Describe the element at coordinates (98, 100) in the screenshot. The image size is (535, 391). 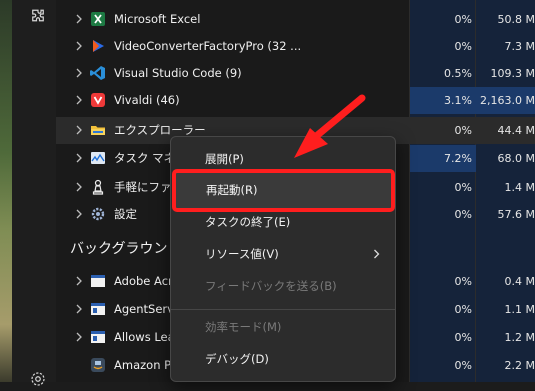
I see `vivaldi-icon` at that location.